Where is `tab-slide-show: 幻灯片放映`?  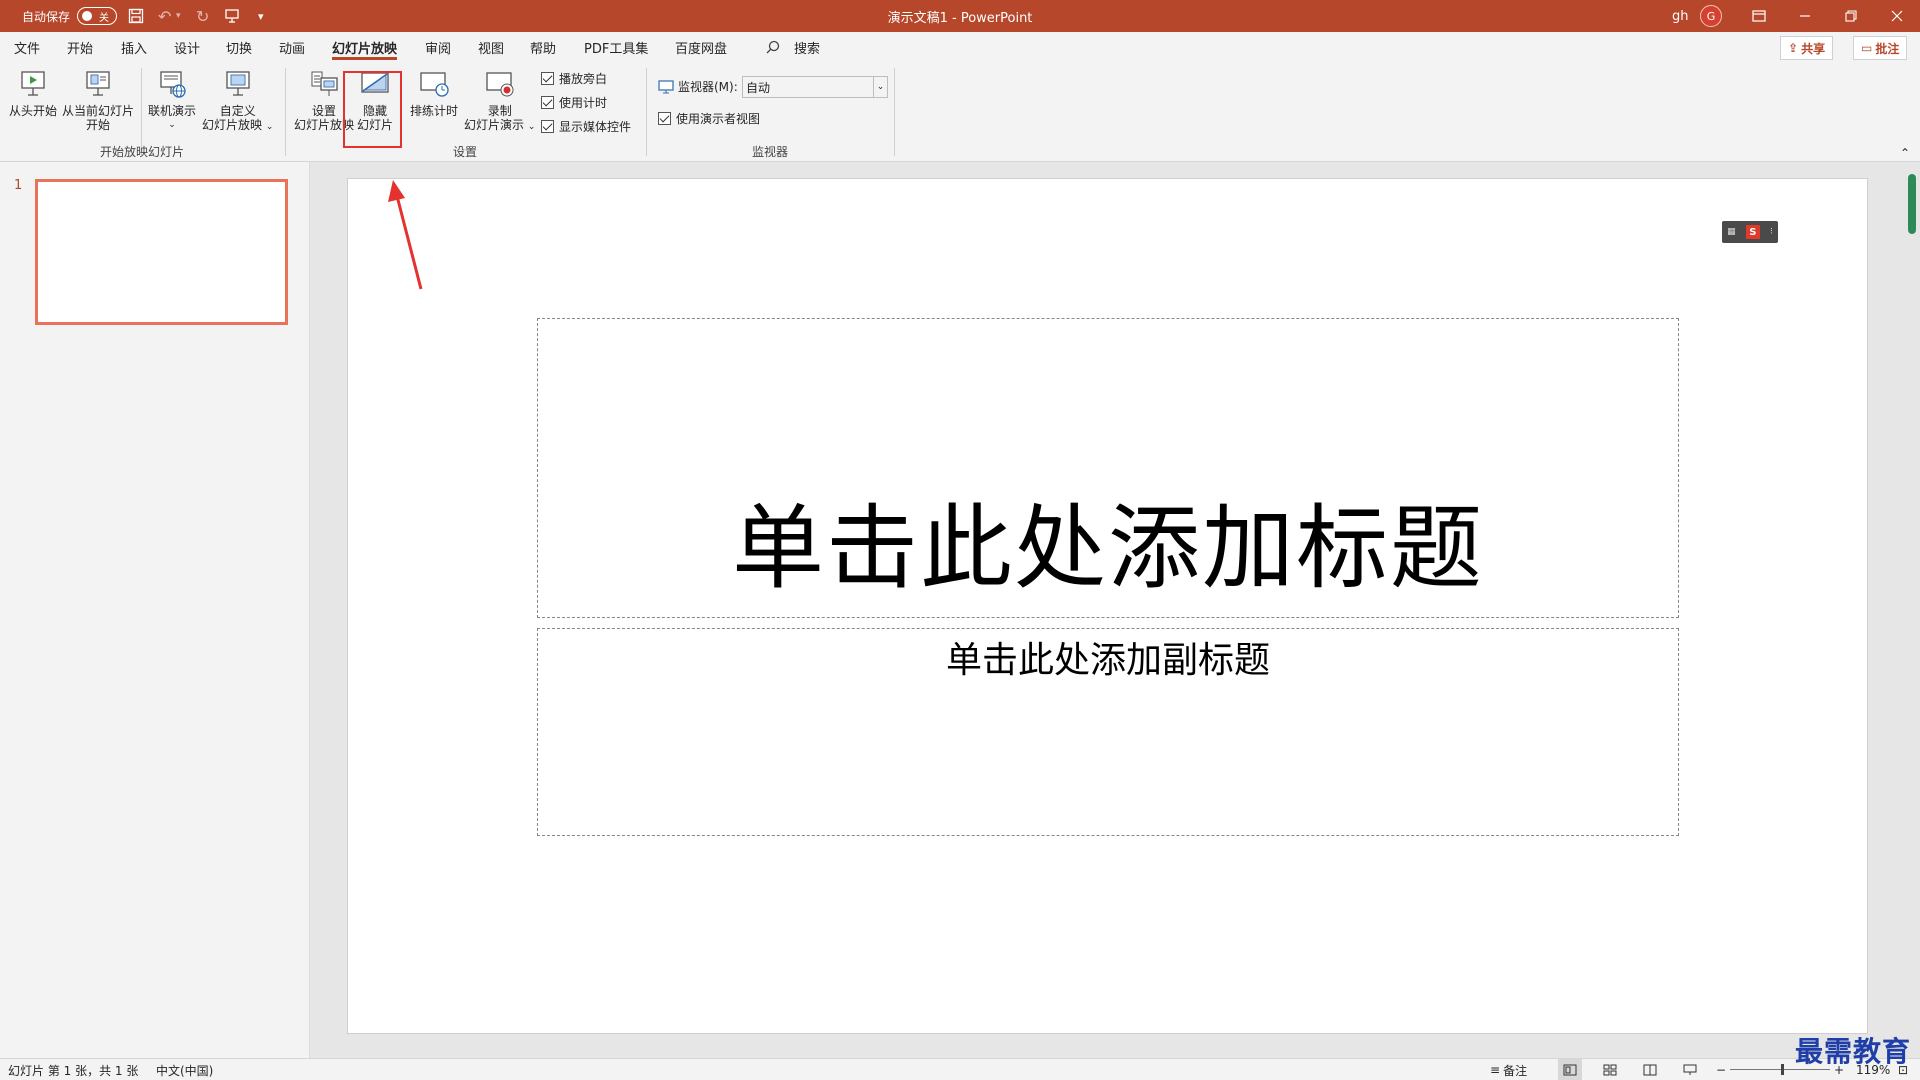 tab-slide-show: 幻灯片放映 is located at coordinates (365, 47).